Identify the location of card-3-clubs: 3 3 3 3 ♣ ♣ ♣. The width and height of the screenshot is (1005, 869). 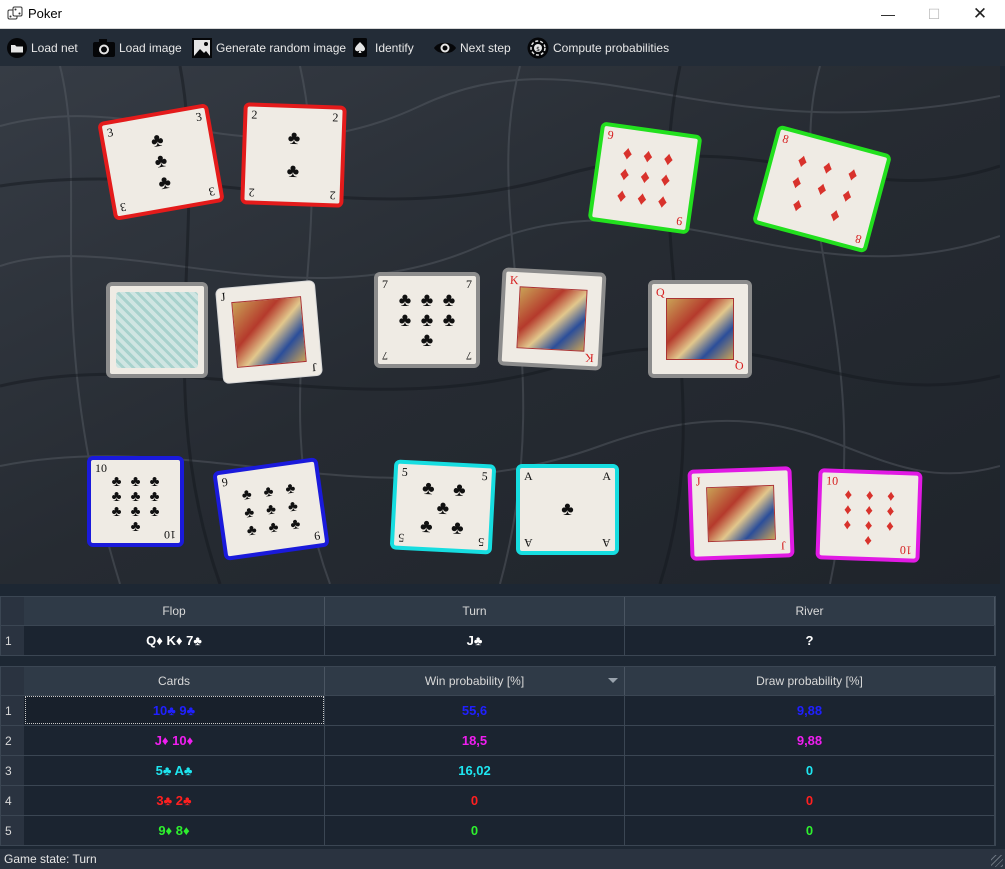
(161, 162).